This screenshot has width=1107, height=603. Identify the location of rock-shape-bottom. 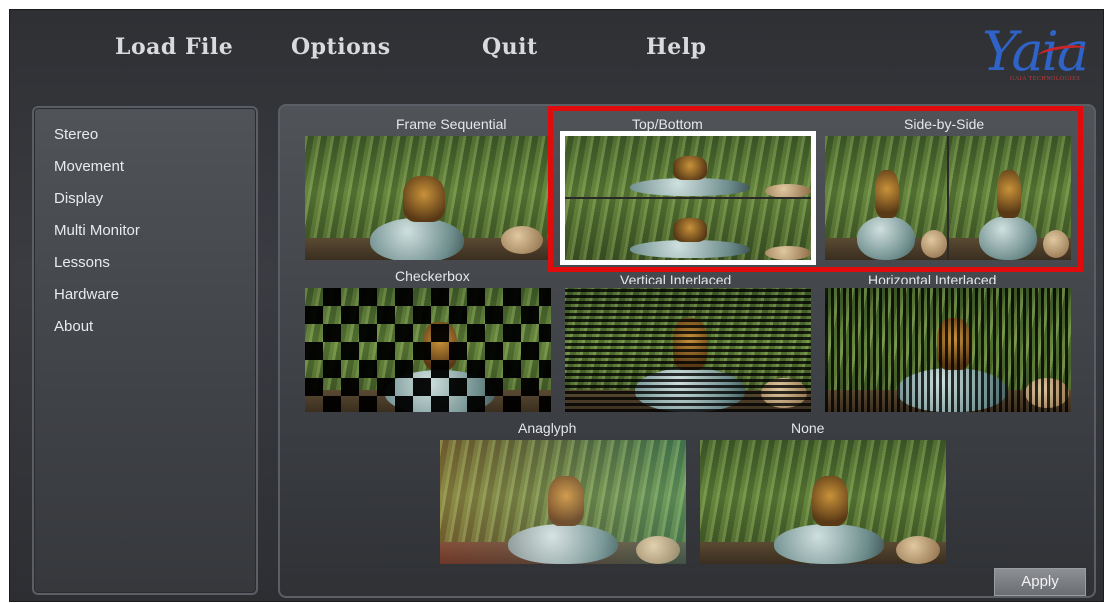
(690, 249).